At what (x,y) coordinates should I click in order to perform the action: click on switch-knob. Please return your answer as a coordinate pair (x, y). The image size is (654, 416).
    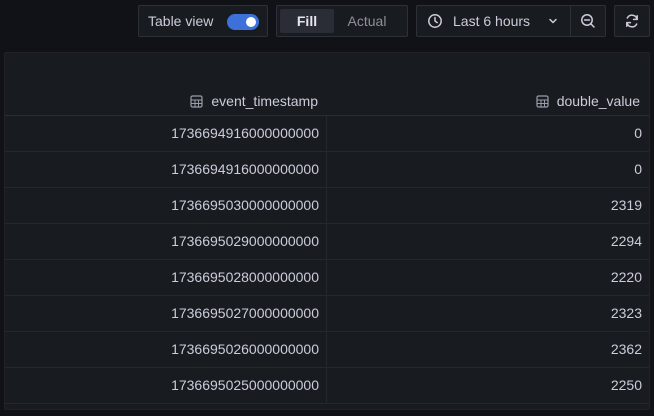
    Looking at the image, I should click on (251, 22).